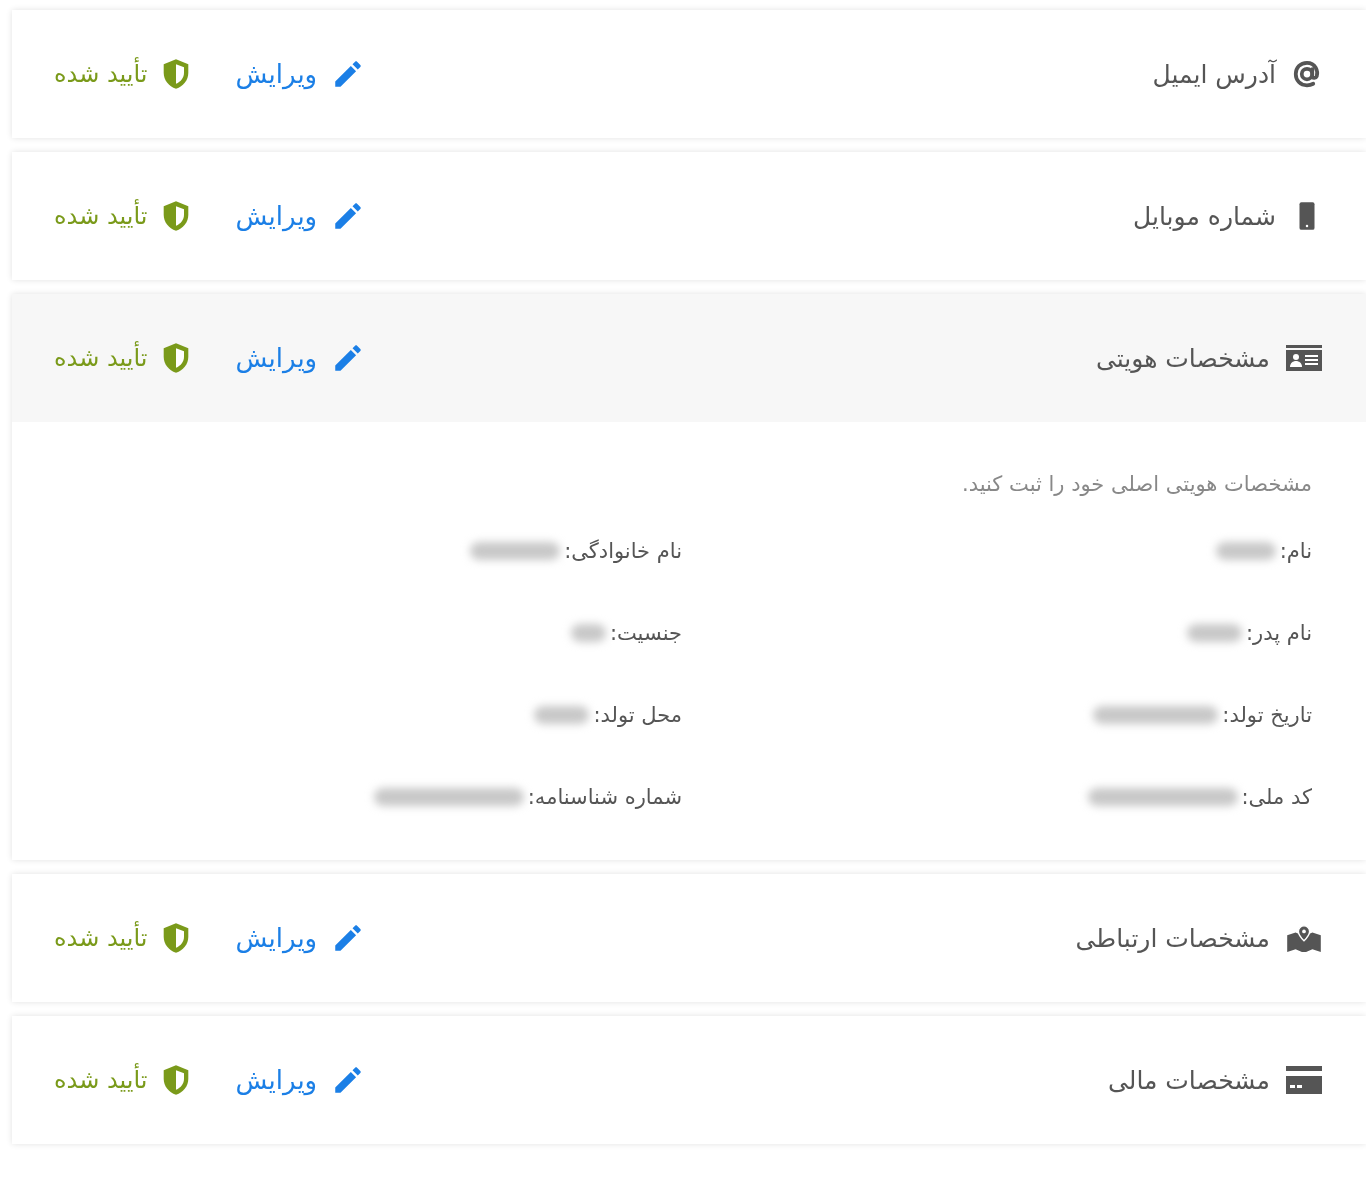 Image resolution: width=1366 pixels, height=1178 pixels. I want to click on section-header: آدرس ایمیل ویرایش تأیید شده, so click(689, 74).